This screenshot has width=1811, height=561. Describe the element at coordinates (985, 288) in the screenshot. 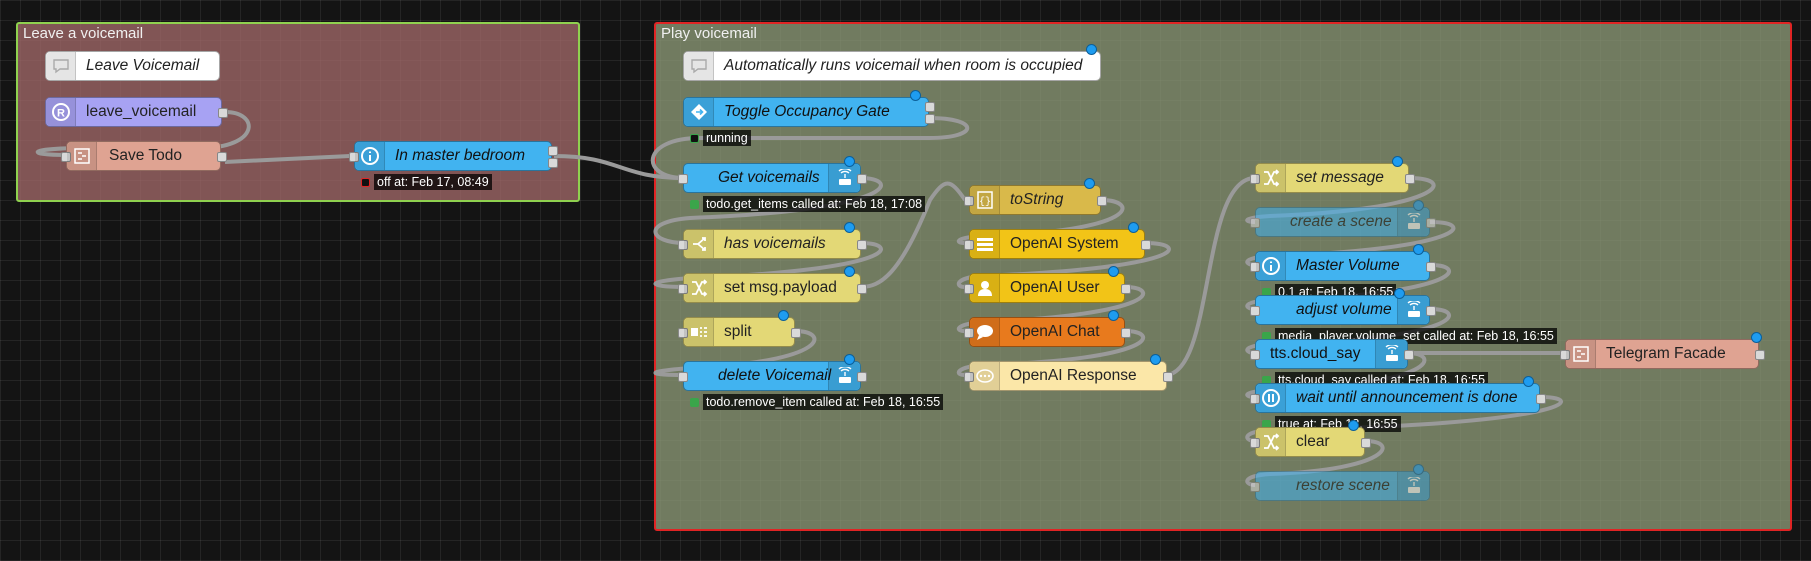

I see `user-icon` at that location.